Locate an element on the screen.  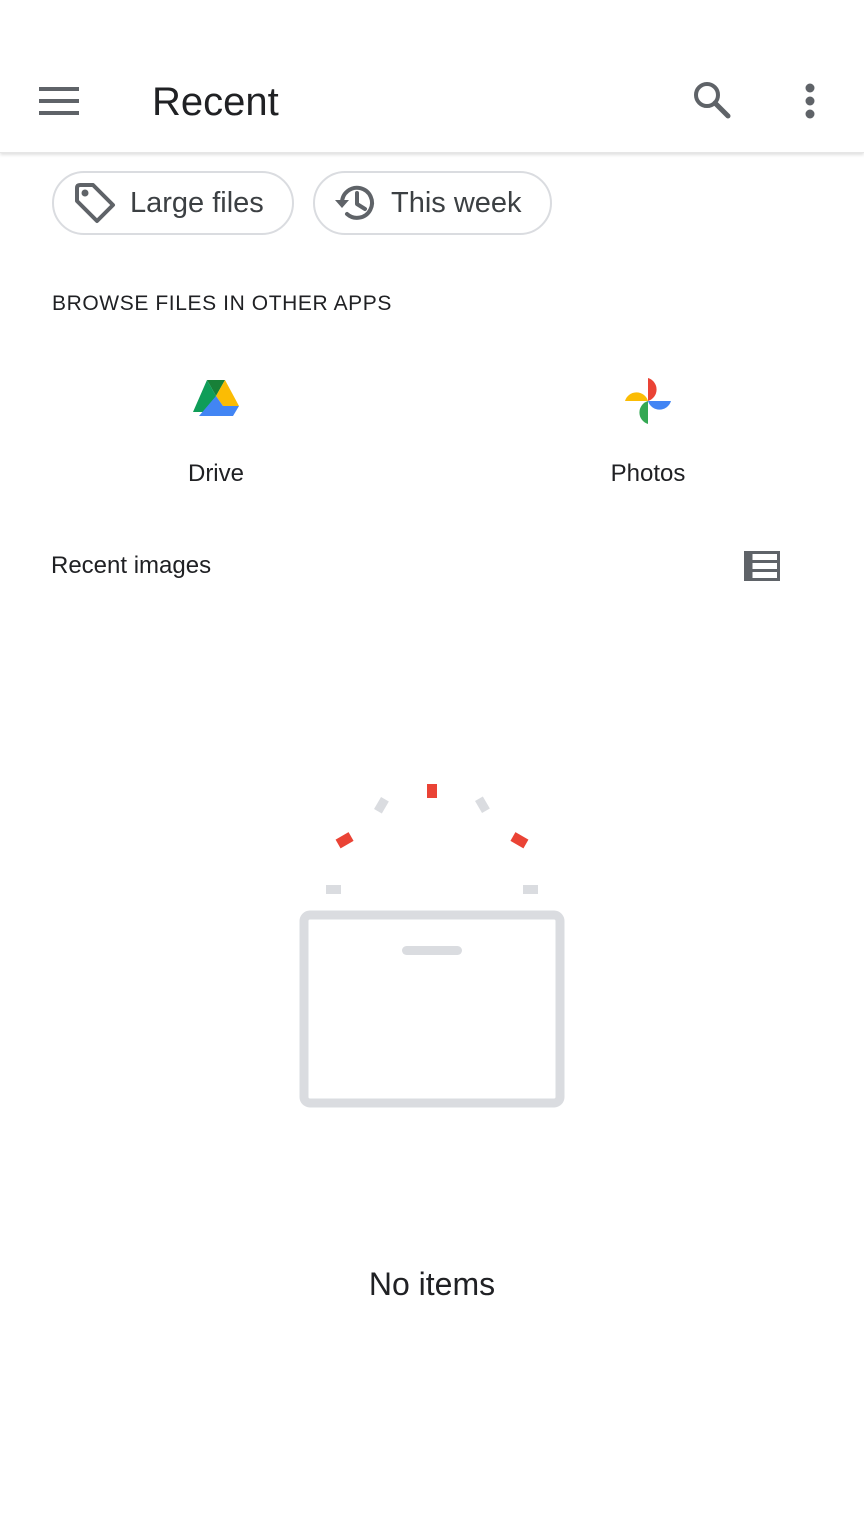
recent-images-heading: Recent images is located at coordinates (131, 565).